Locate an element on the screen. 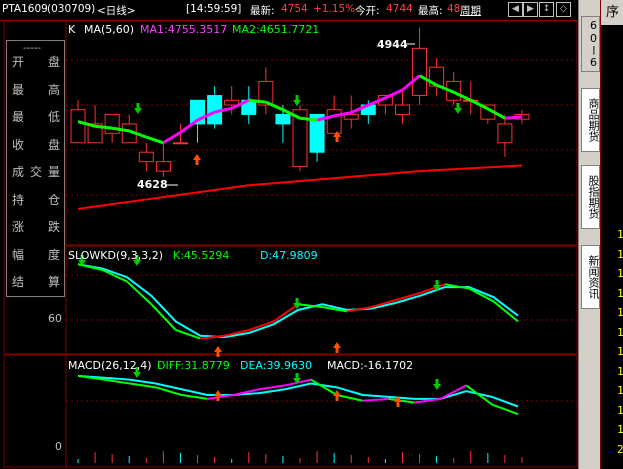  ma2-value: MA2:4651.7721 is located at coordinates (276, 29).